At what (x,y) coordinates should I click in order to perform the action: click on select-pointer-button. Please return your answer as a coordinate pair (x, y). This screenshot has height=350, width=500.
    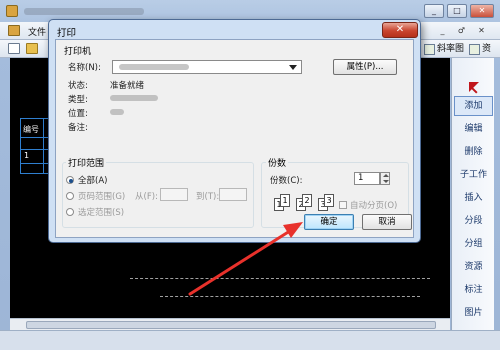
    Looking at the image, I should click on (473, 84).